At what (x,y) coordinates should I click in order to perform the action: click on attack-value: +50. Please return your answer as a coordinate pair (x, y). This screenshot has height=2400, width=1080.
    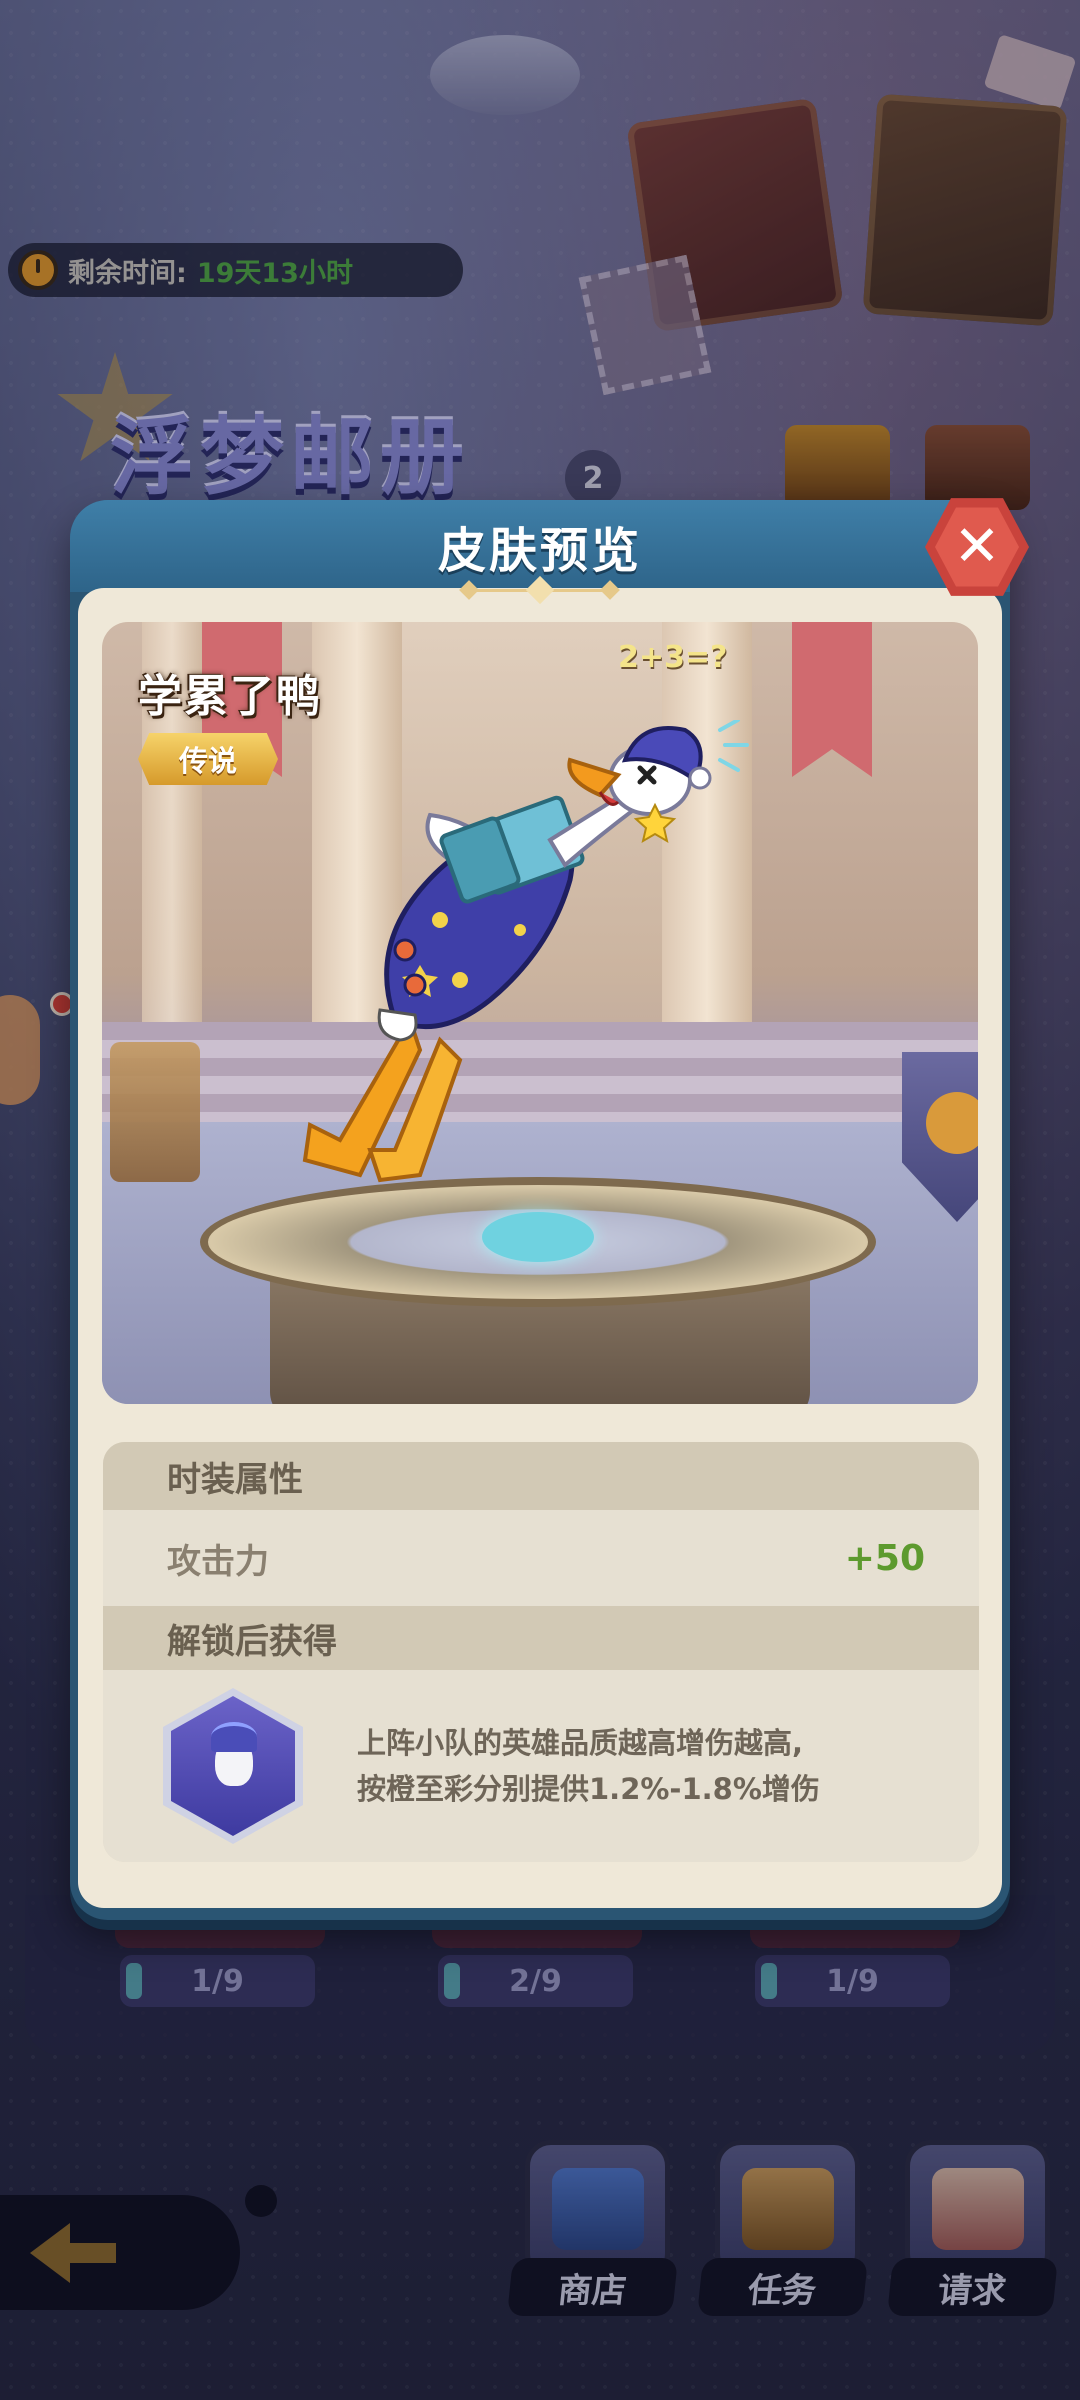
    Looking at the image, I should click on (884, 1558).